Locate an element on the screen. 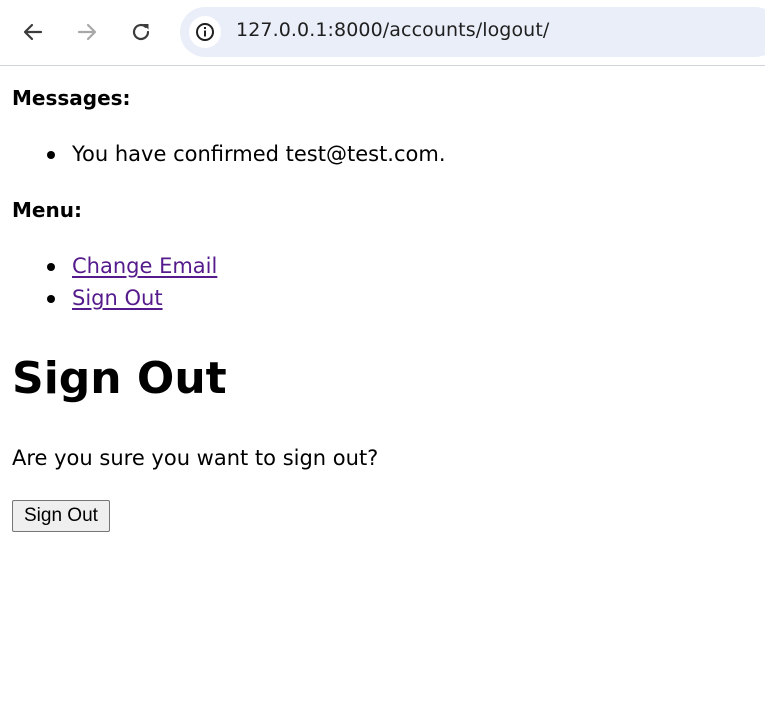  address-bar: 127.0.0.1:8000/accounts/logout/ is located at coordinates (472, 32).